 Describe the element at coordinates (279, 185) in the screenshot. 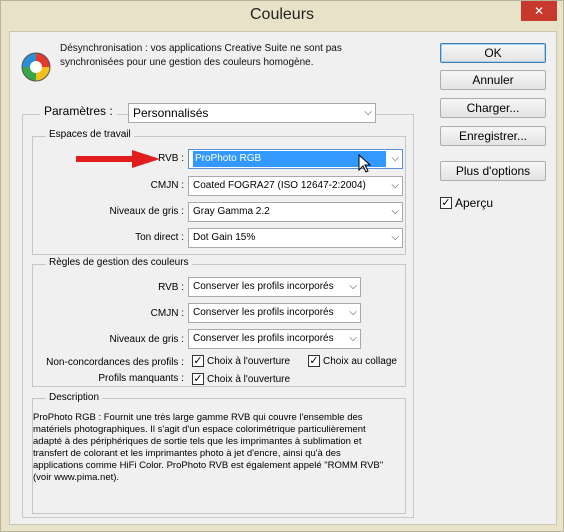

I see `ws-cmyk-value: Coated FOGRA27 (ISO 12647-2:2004)` at that location.